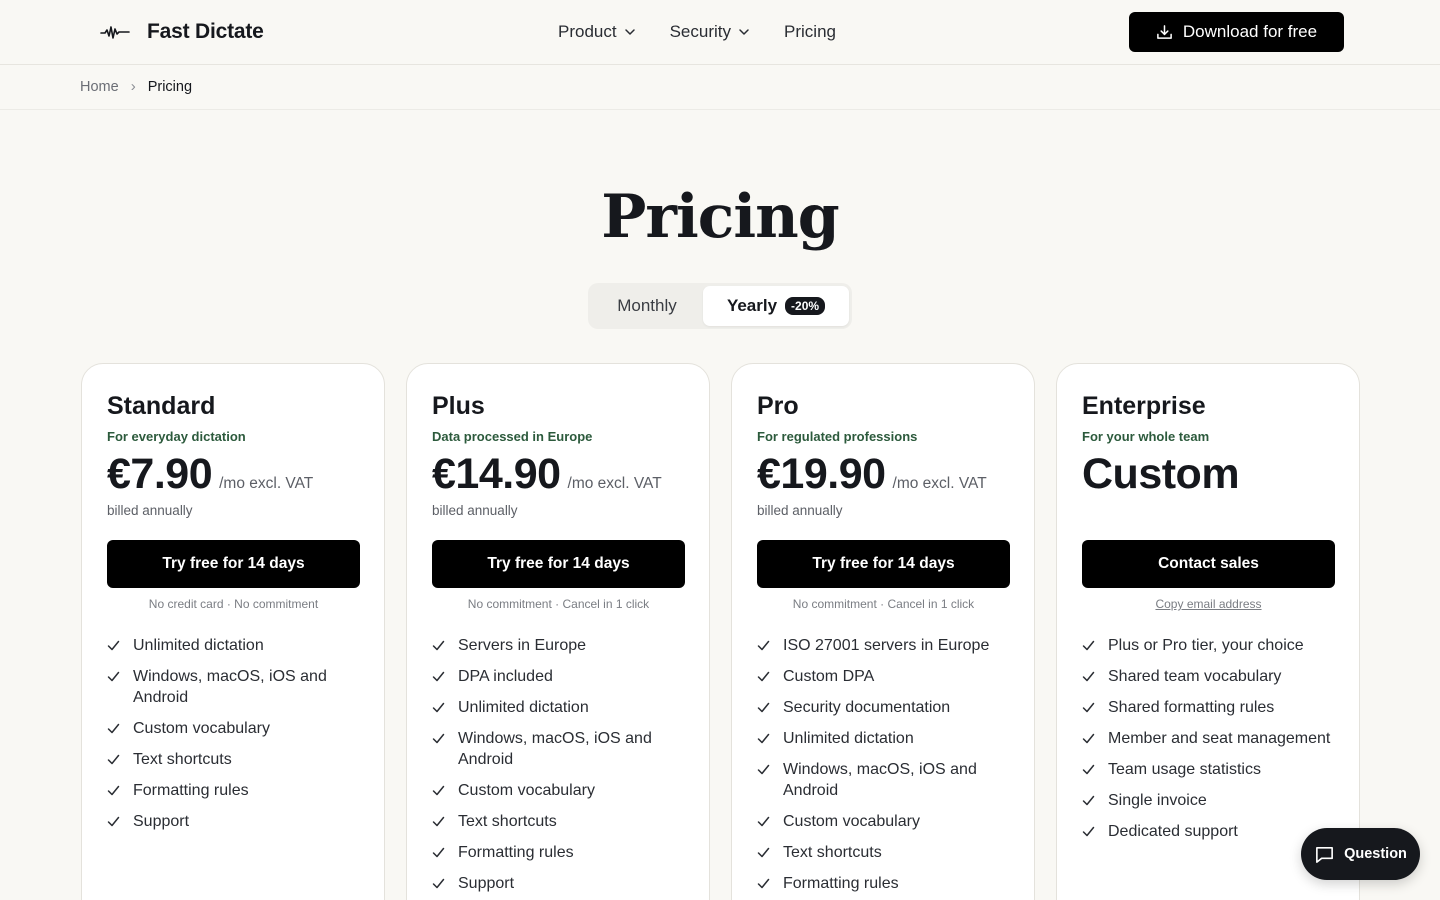 The height and width of the screenshot is (900, 1440). Describe the element at coordinates (883, 604) in the screenshot. I see `plan-note: No commitment · Cancel in 1 click` at that location.